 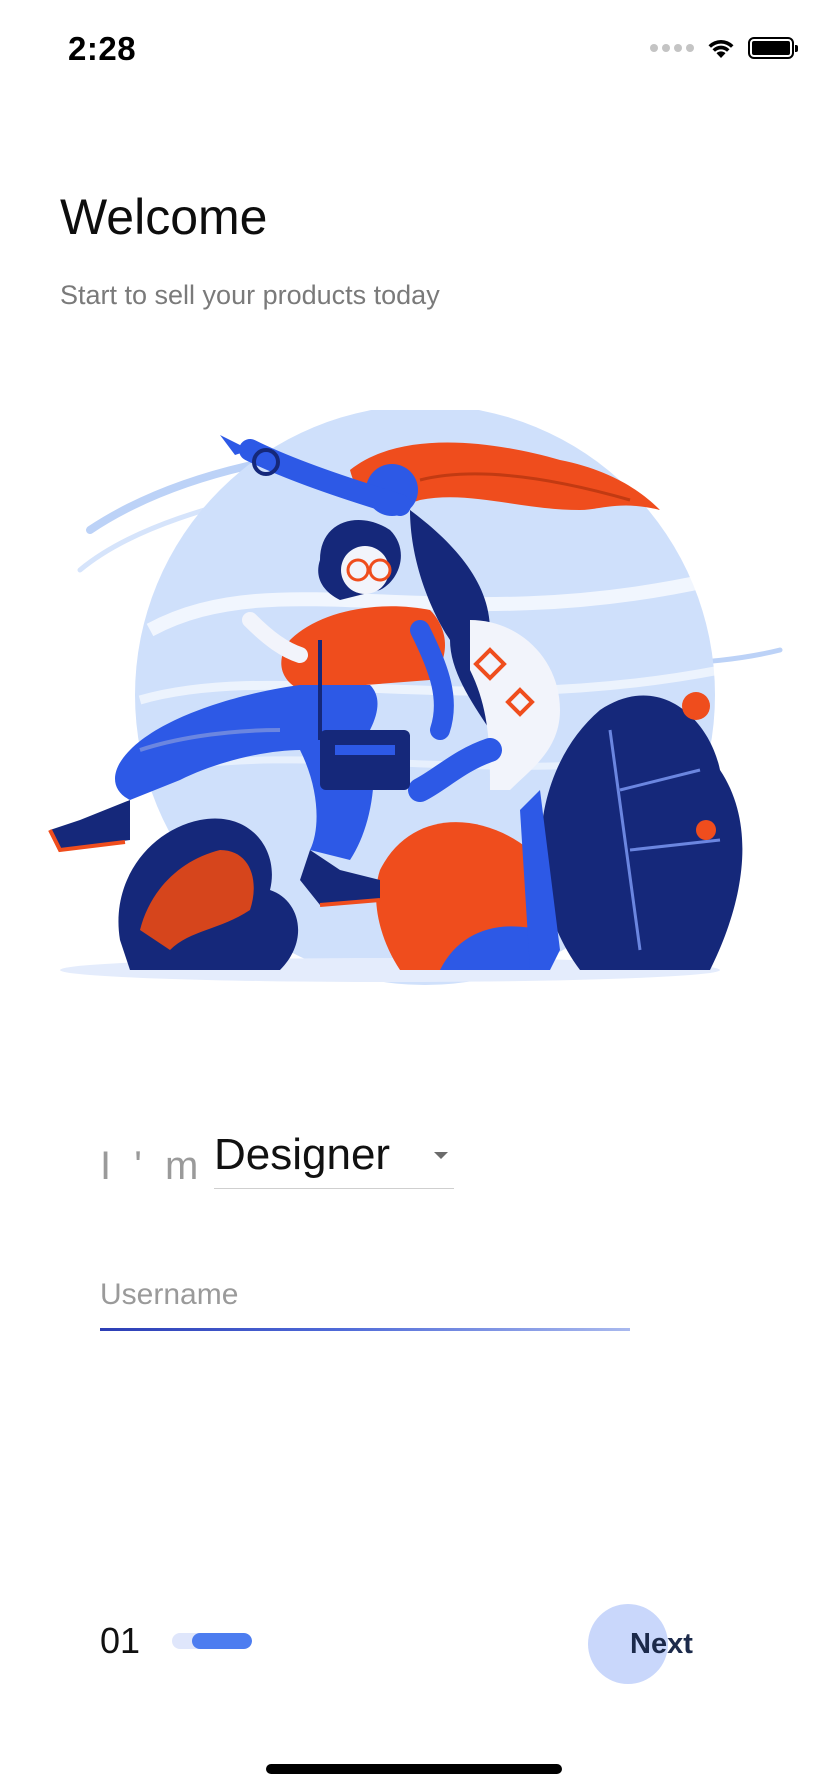 What do you see at coordinates (152, 1166) in the screenshot?
I see `role-prefix-label: I ' m` at bounding box center [152, 1166].